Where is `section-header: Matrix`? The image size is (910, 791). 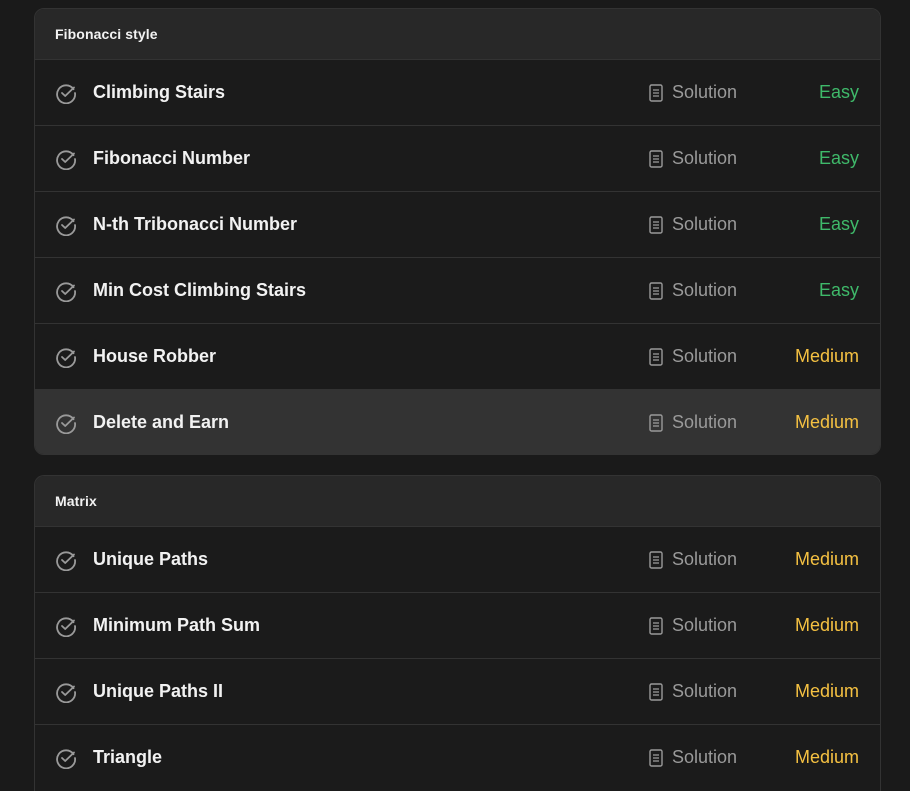
section-header: Matrix is located at coordinates (457, 501).